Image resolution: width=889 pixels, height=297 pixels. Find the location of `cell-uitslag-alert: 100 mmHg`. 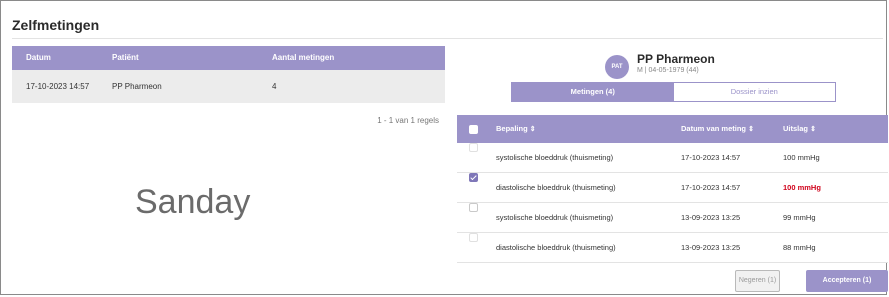

cell-uitslag-alert: 100 mmHg is located at coordinates (802, 187).